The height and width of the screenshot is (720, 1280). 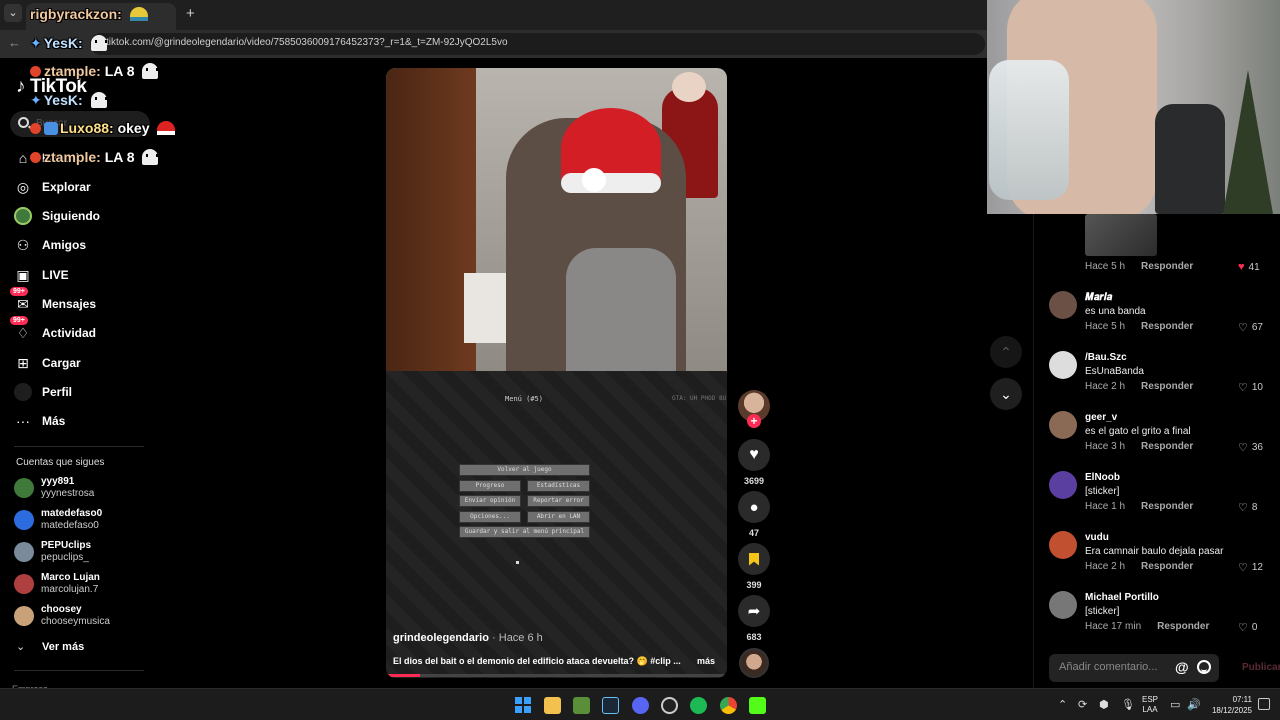 I want to click on following-account: PEPUclips pepuclips_, so click(x=89, y=553).